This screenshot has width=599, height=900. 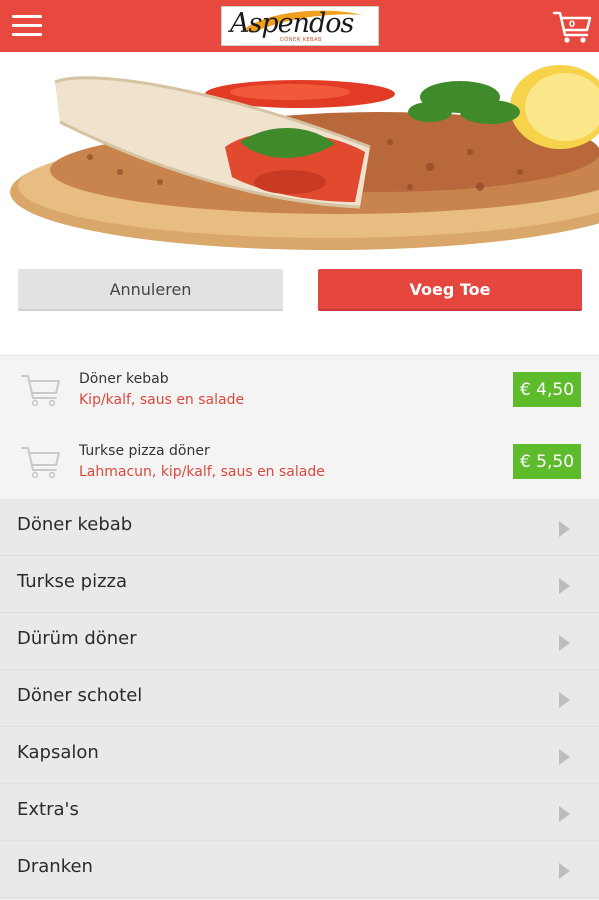 I want to click on category-label: Dranken, so click(x=55, y=866).